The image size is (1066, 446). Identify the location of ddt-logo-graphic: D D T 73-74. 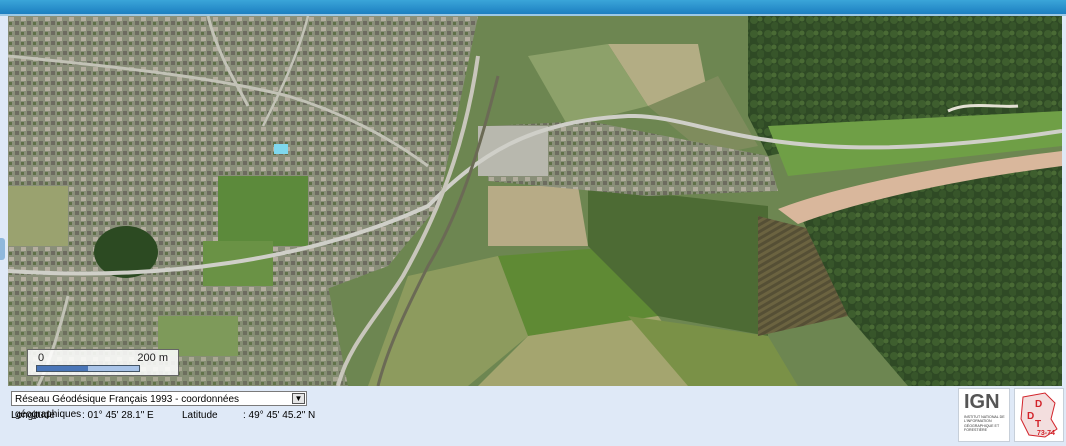
(1039, 415).